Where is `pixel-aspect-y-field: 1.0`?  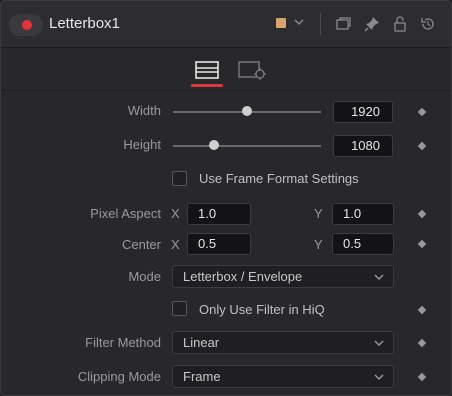
pixel-aspect-y-field: 1.0 is located at coordinates (363, 214).